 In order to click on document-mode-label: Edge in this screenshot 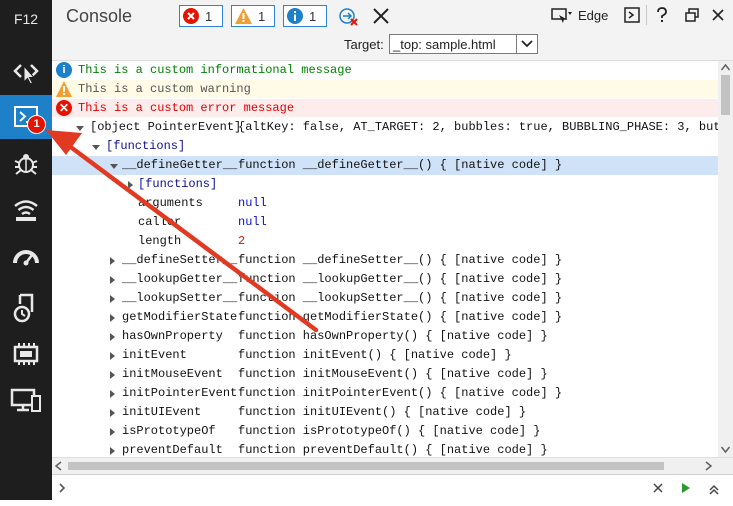, I will do `click(593, 15)`.